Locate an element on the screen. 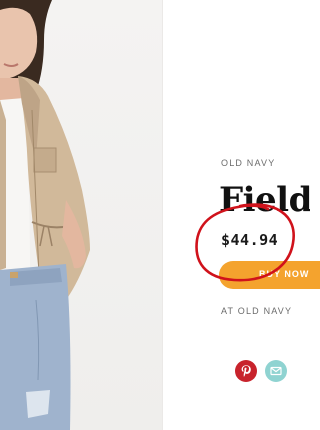 Image resolution: width=320 pixels, height=430 pixels. pinterest-icon is located at coordinates (246, 371).